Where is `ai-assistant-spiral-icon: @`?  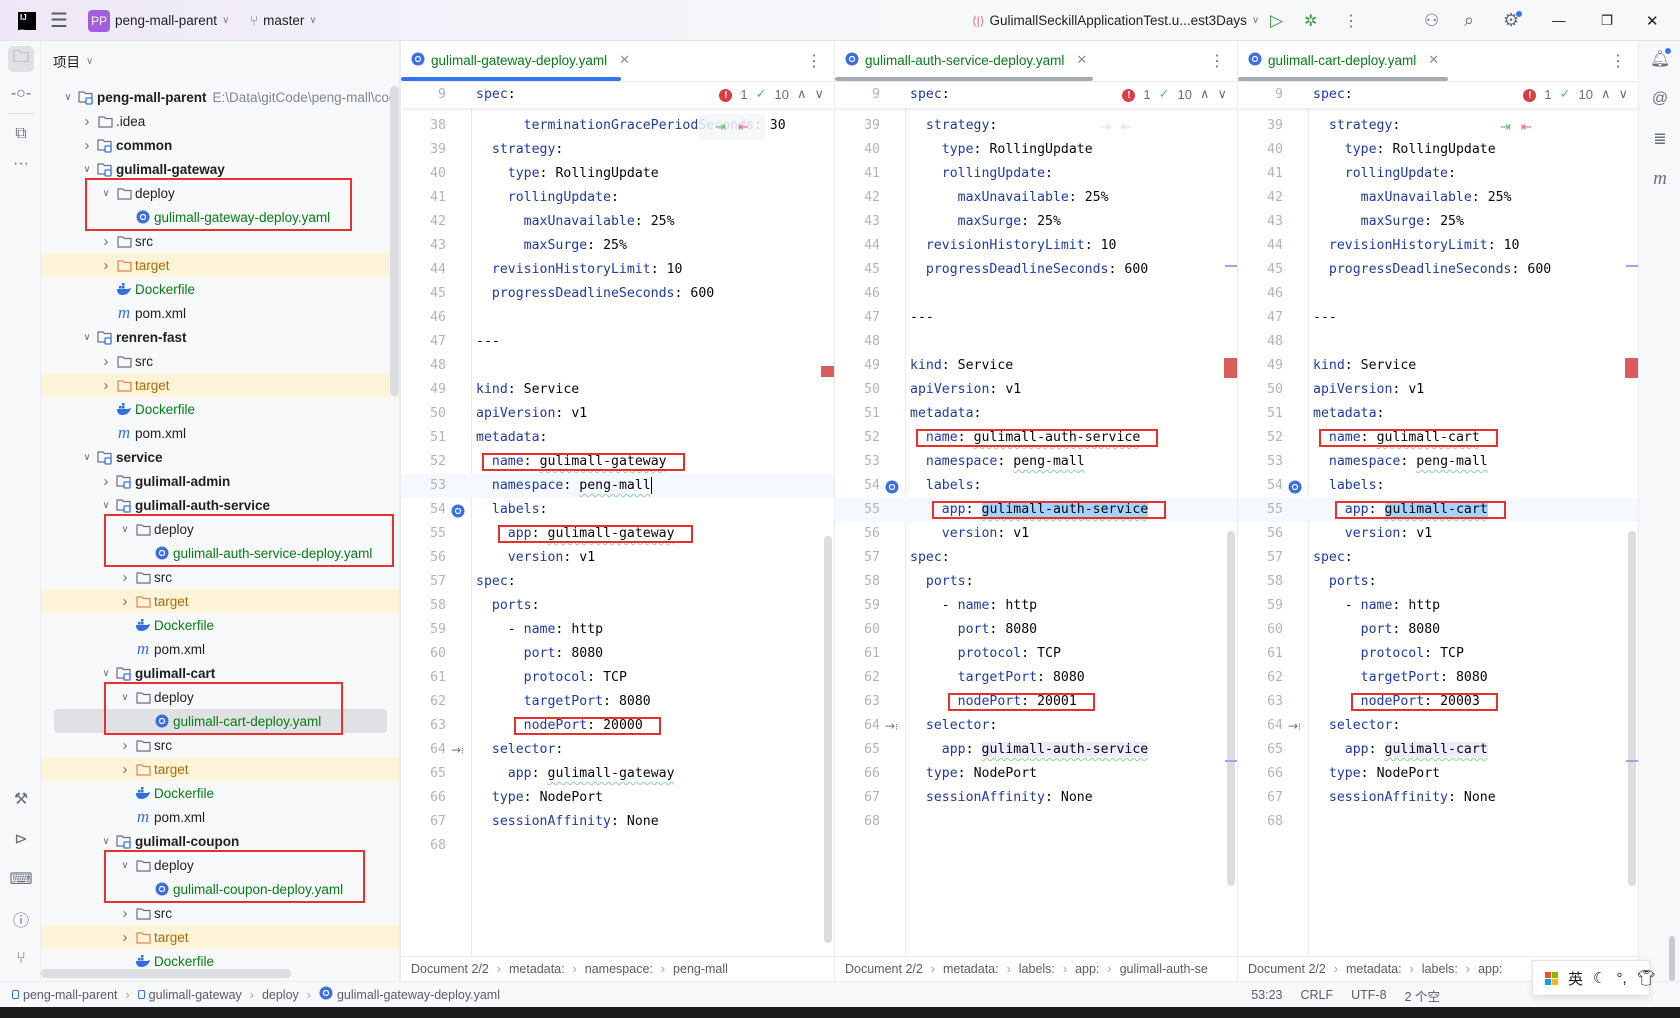
ai-assistant-spiral-icon: @ is located at coordinates (1660, 99).